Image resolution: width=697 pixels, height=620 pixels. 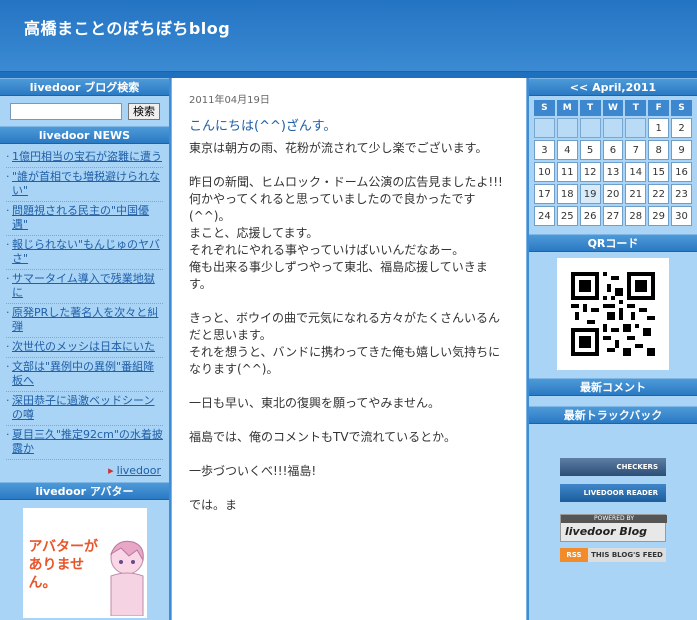 What do you see at coordinates (87, 252) in the screenshot?
I see `news-link: 報じられない"もんじゅのヤバさ"` at bounding box center [87, 252].